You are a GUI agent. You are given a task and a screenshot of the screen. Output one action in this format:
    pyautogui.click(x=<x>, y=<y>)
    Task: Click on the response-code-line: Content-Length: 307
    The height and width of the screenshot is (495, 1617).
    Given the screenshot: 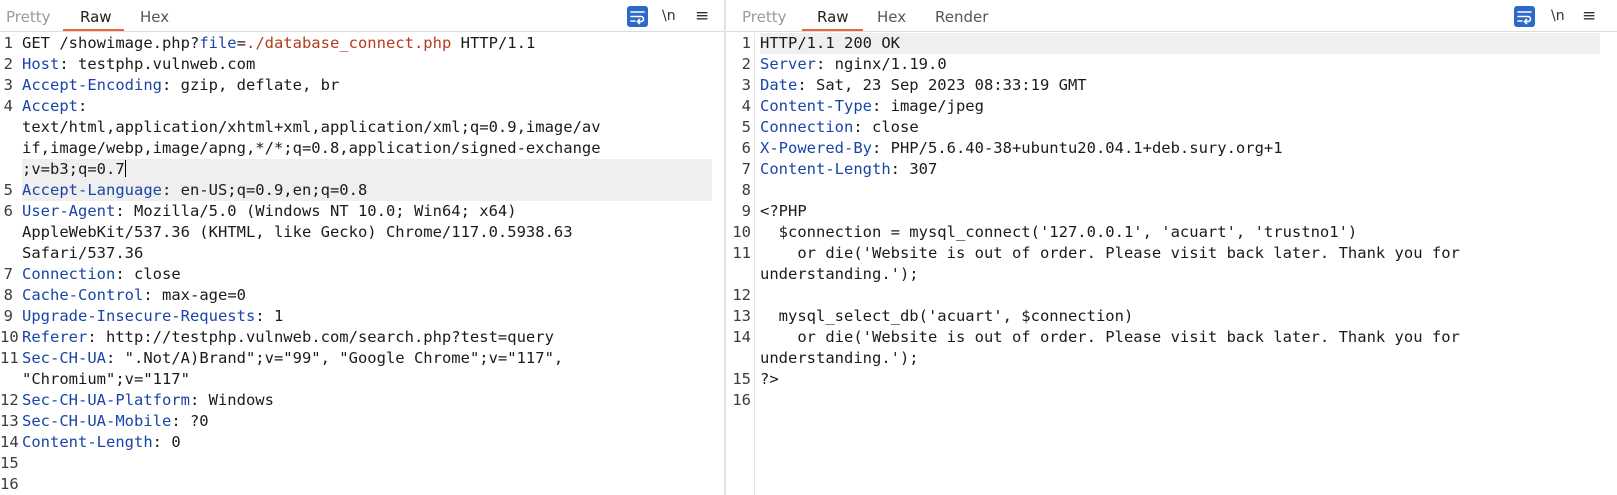 What is the action you would take?
    pyautogui.click(x=848, y=169)
    